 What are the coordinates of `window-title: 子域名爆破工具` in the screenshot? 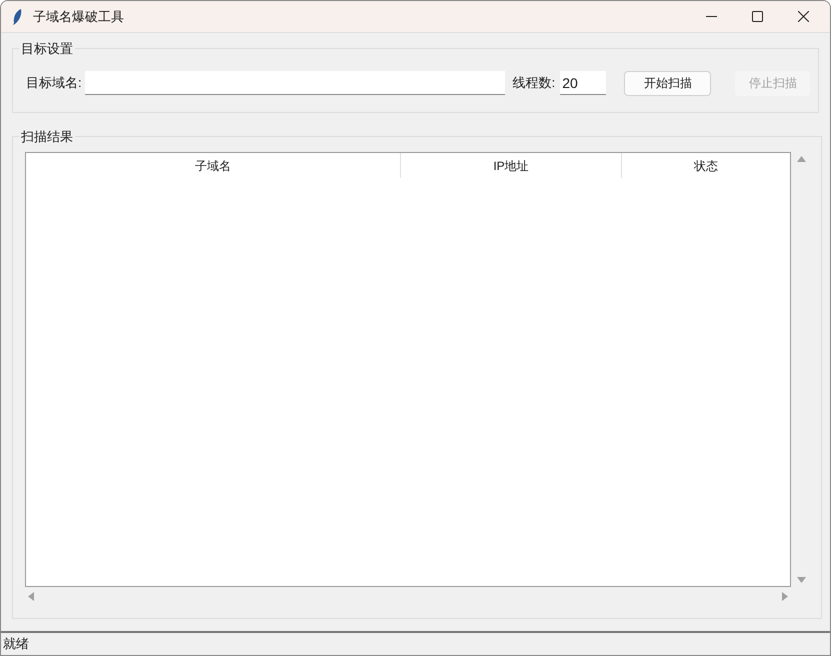 It's located at (78, 17).